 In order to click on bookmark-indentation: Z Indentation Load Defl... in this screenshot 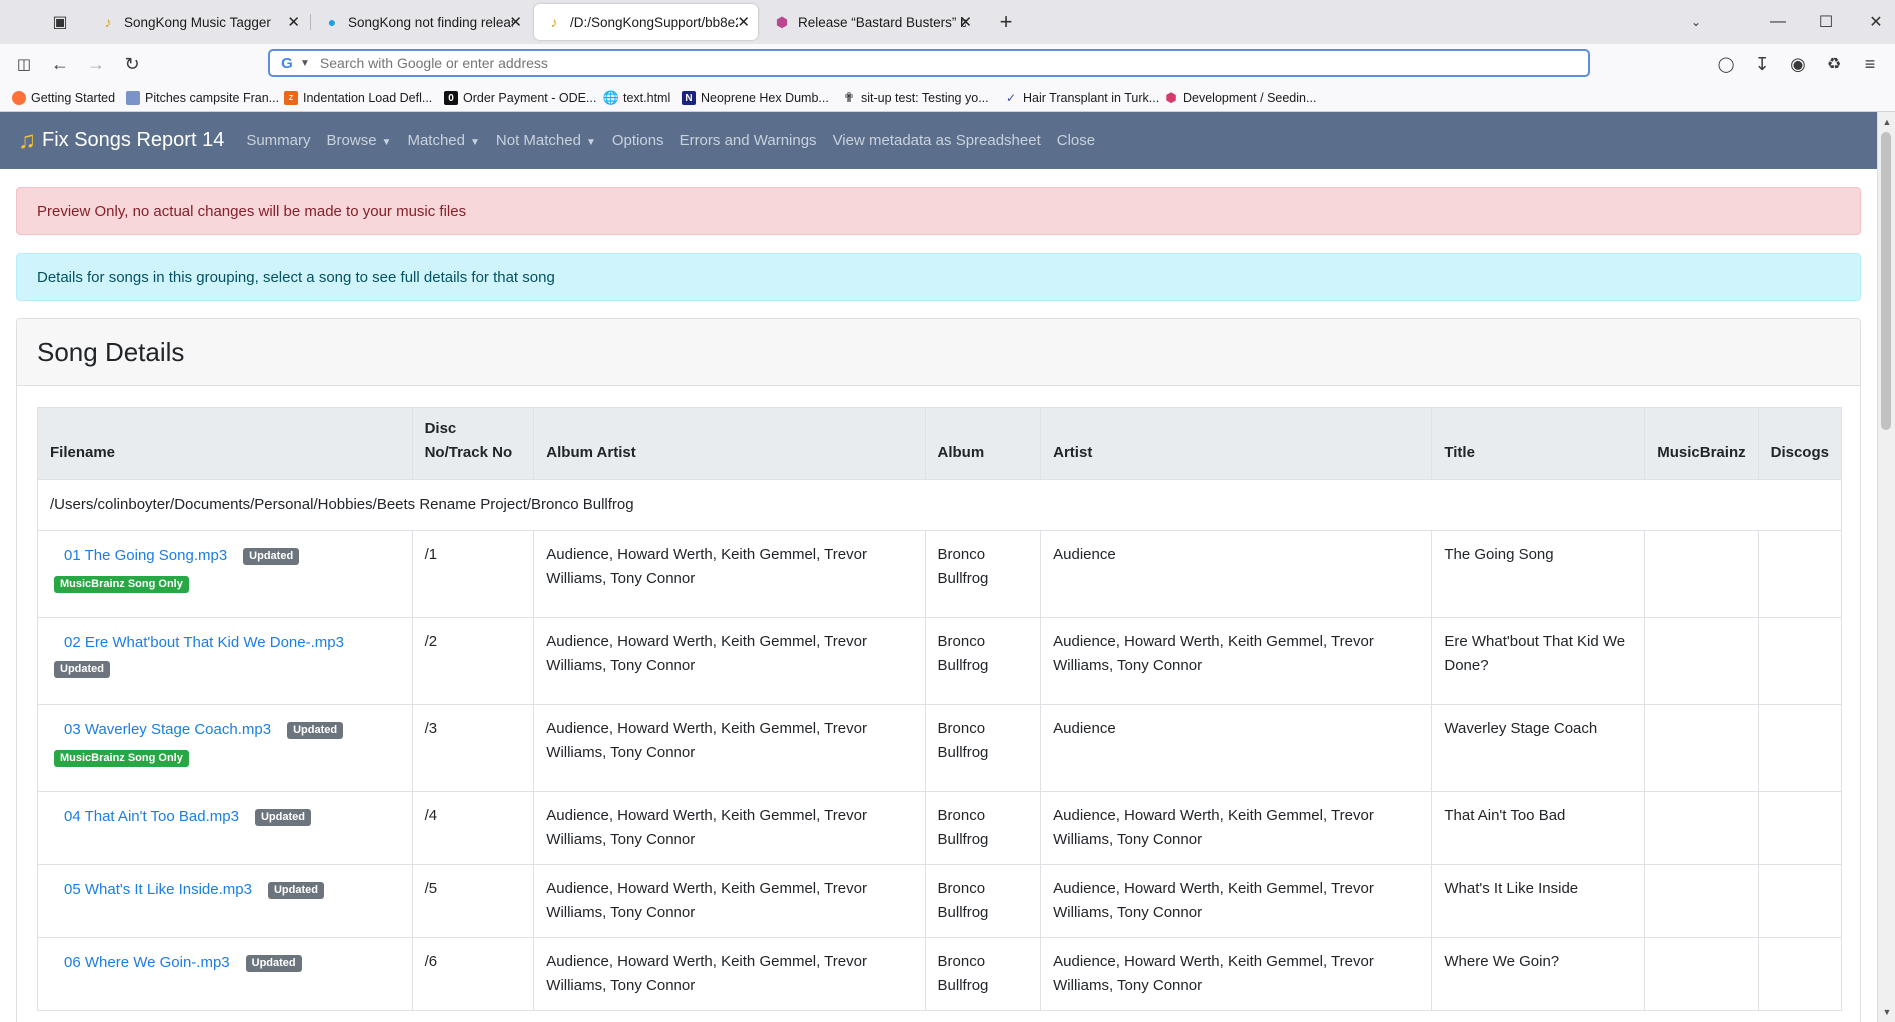, I will do `click(358, 98)`.